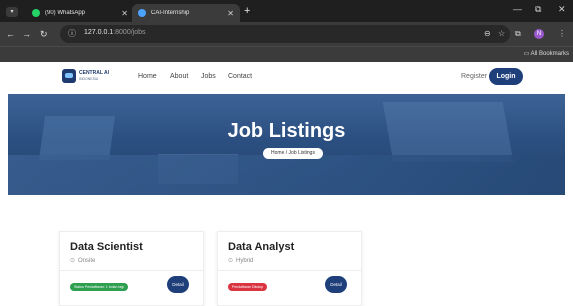 The image size is (573, 306). What do you see at coordinates (501, 34) in the screenshot?
I see `bookmark-star-icon: ☆` at bounding box center [501, 34].